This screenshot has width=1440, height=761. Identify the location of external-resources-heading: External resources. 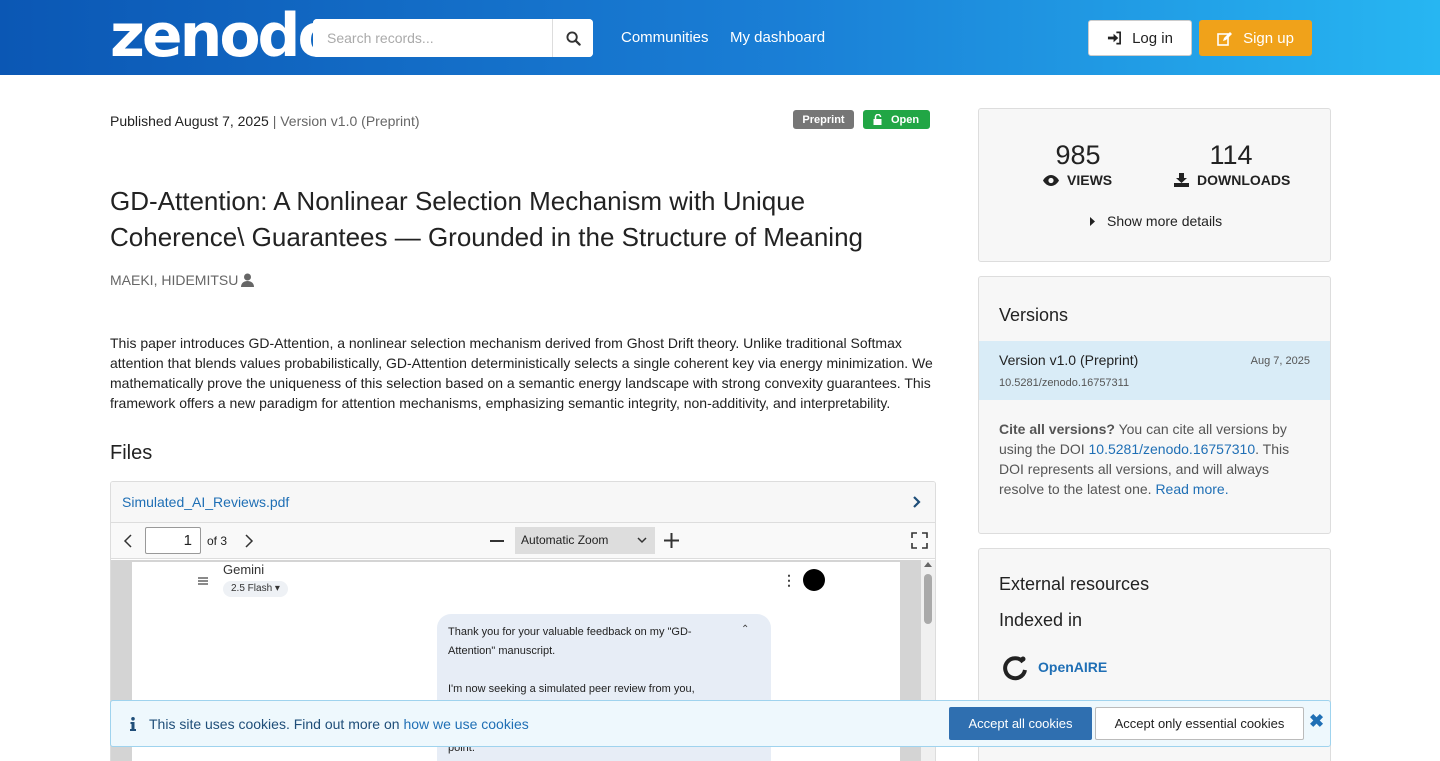
(1074, 584).